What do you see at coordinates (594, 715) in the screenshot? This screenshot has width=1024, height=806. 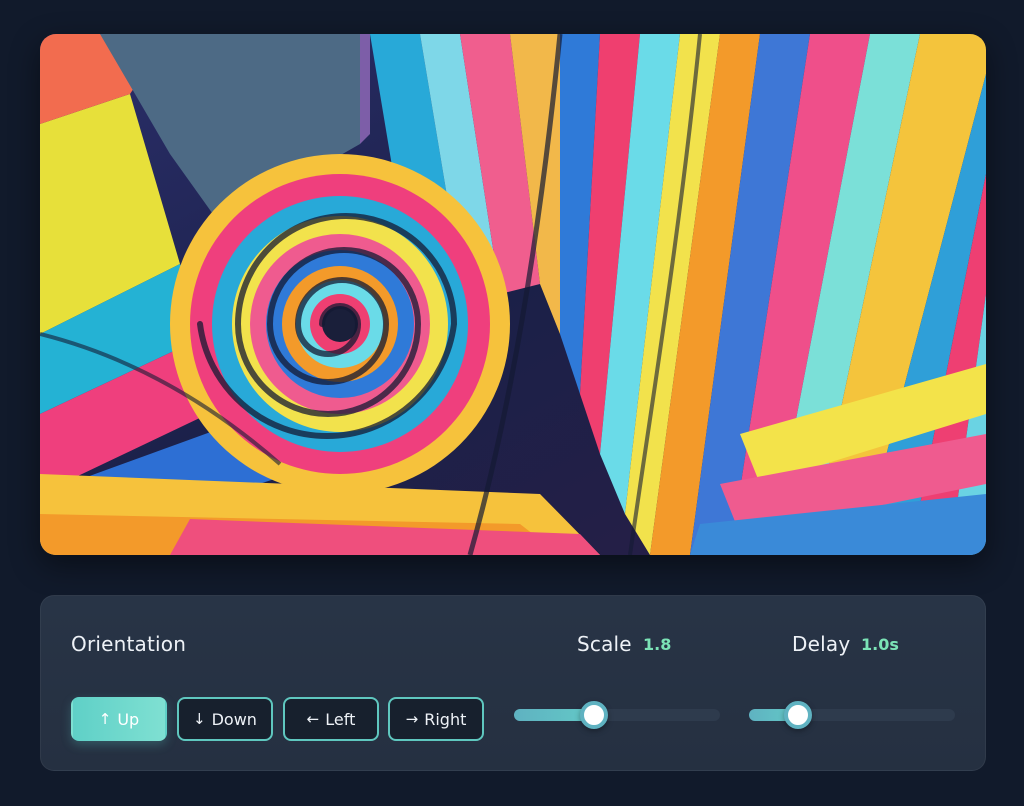 I see `scale-slider-thumb` at bounding box center [594, 715].